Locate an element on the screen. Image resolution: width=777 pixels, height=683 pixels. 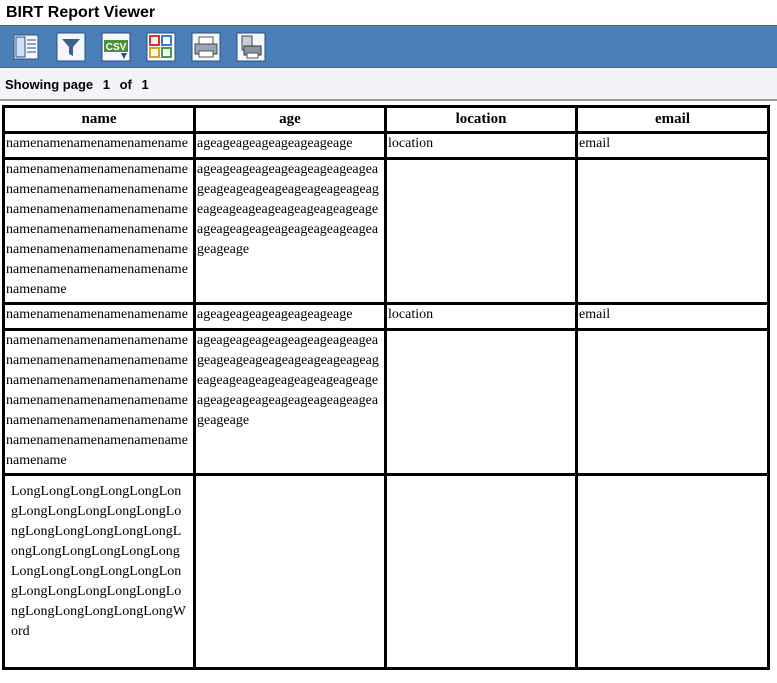
showing-page-label: Showing page is located at coordinates (49, 84).